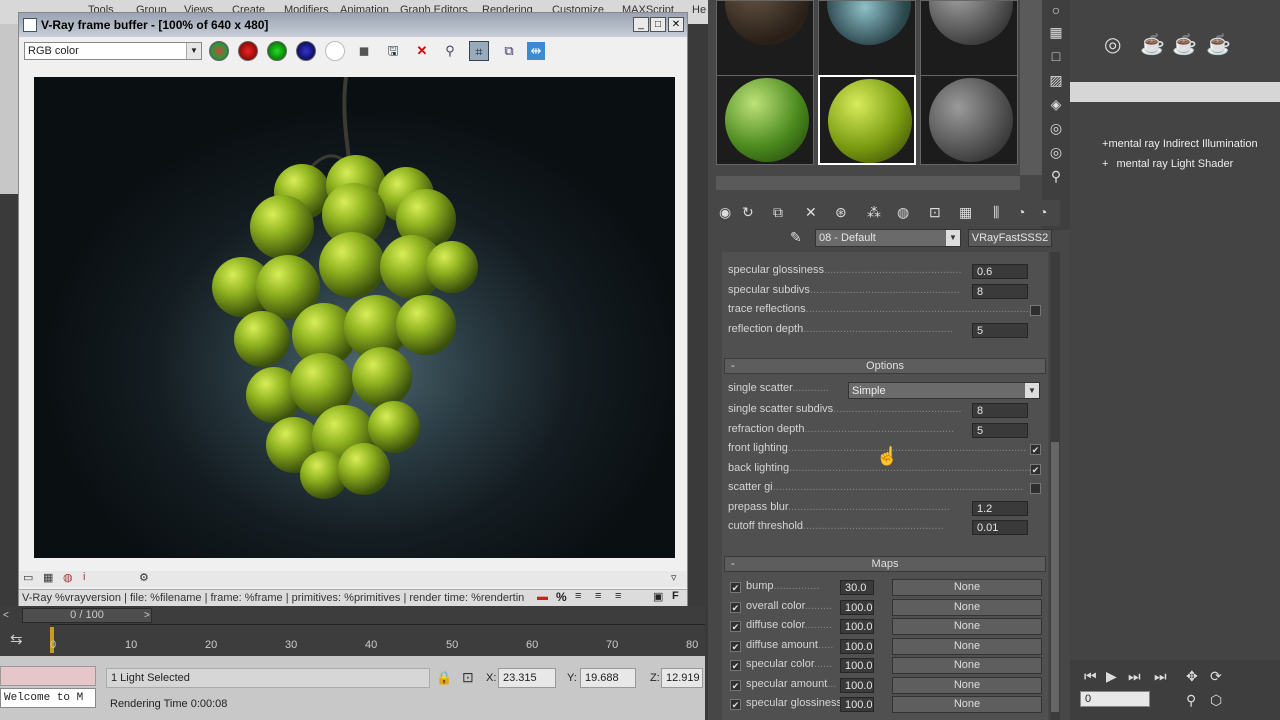 This screenshot has height=720, width=1280. What do you see at coordinates (479, 51) in the screenshot?
I see `region-render-icon: ⌗` at bounding box center [479, 51].